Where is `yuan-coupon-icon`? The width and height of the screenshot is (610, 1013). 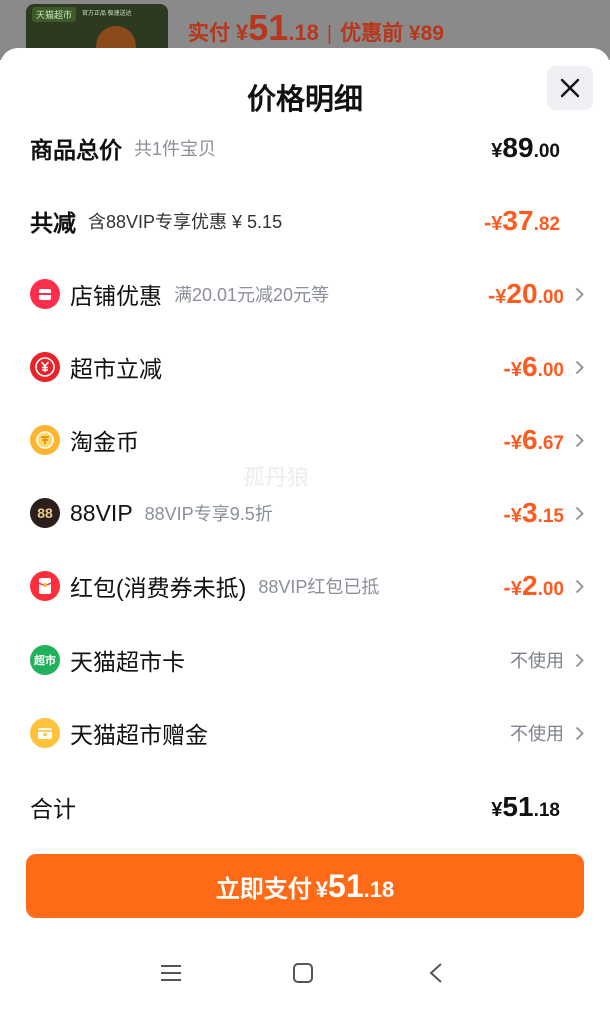
yuan-coupon-icon is located at coordinates (45, 367).